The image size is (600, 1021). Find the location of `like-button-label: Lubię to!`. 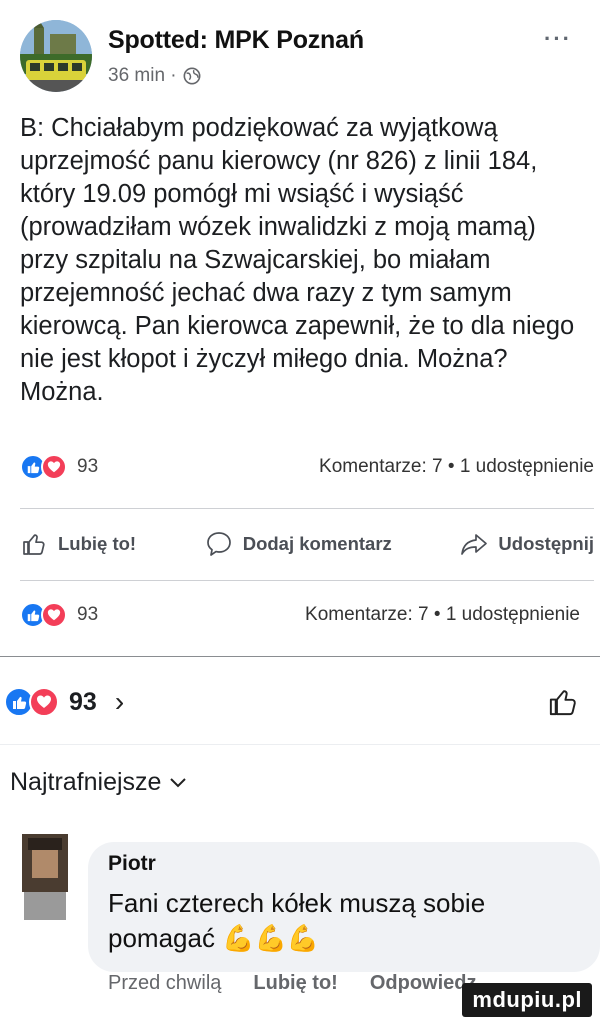

like-button-label: Lubię to! is located at coordinates (97, 543).